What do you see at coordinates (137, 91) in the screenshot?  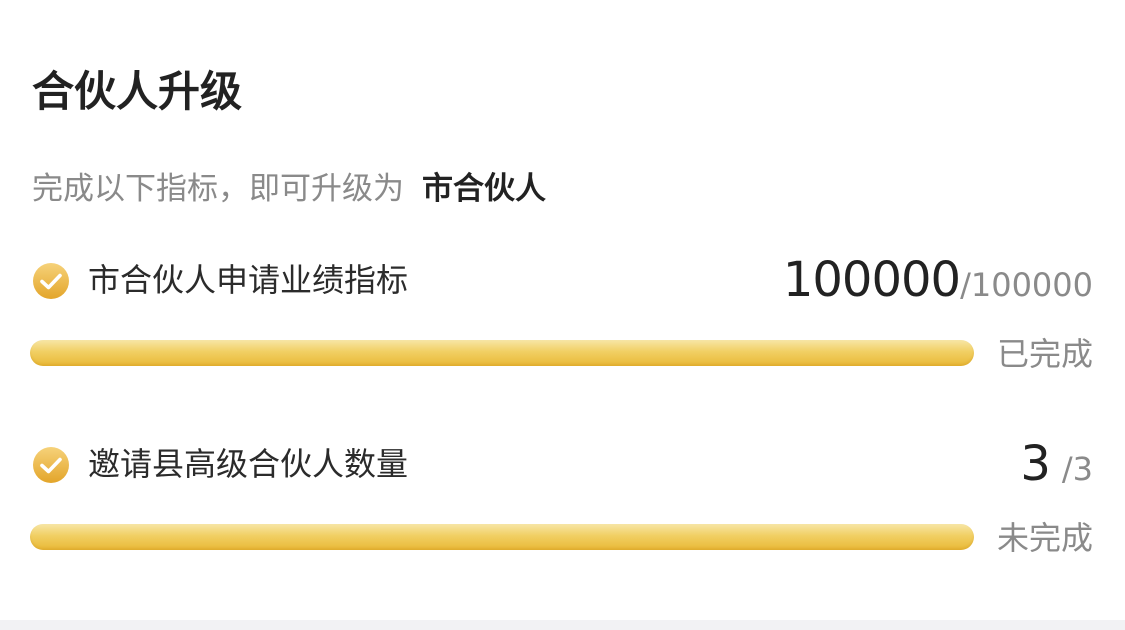 I see `page-title: 合伙人升级` at bounding box center [137, 91].